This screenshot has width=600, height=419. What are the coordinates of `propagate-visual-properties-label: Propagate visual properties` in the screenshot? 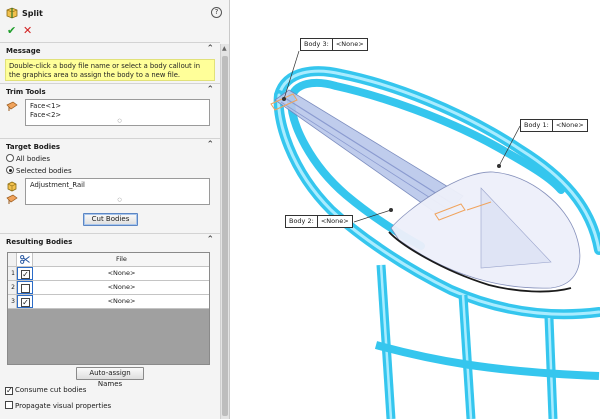 It's located at (63, 406).